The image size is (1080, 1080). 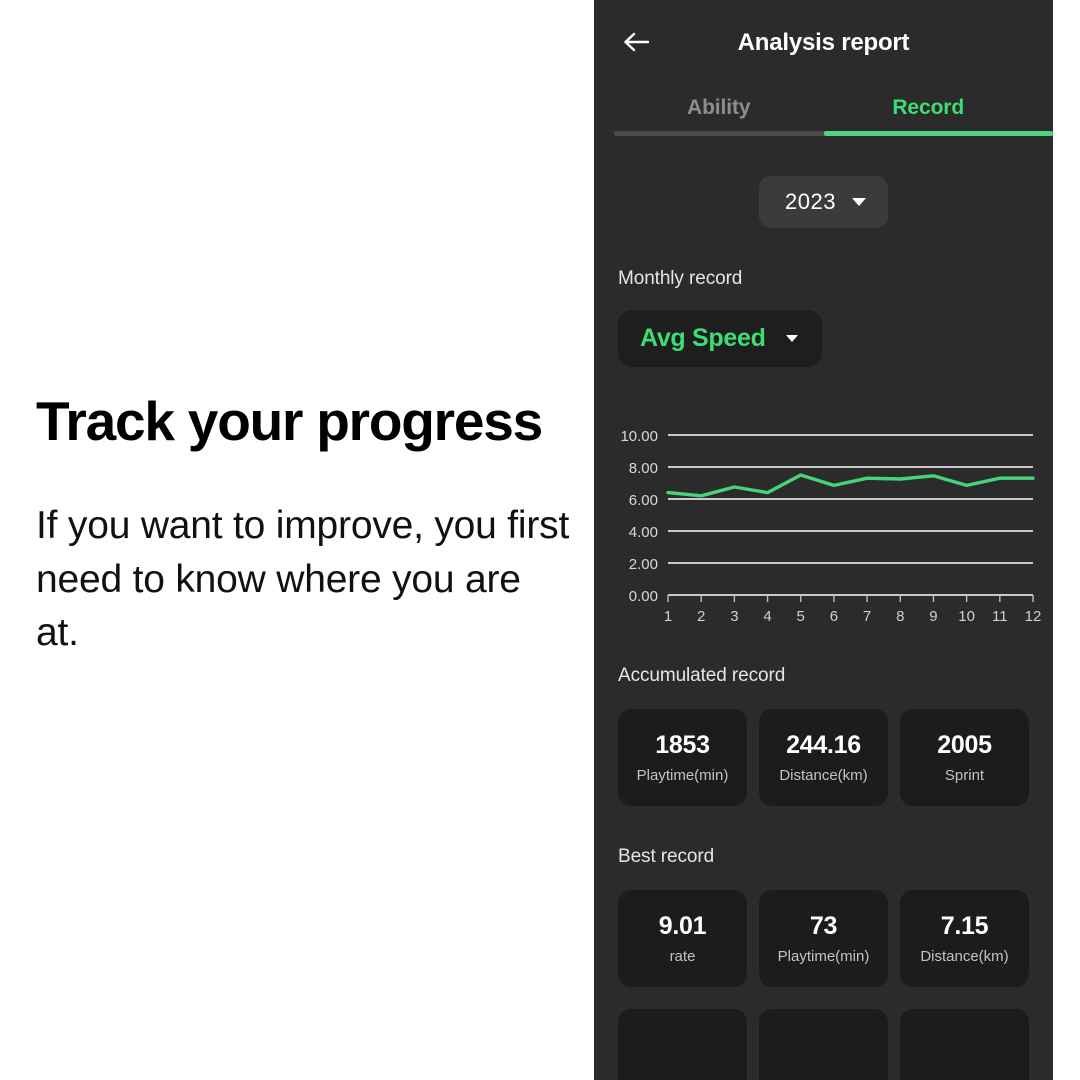 I want to click on accumulated-card-value: 244.16, so click(x=823, y=745).